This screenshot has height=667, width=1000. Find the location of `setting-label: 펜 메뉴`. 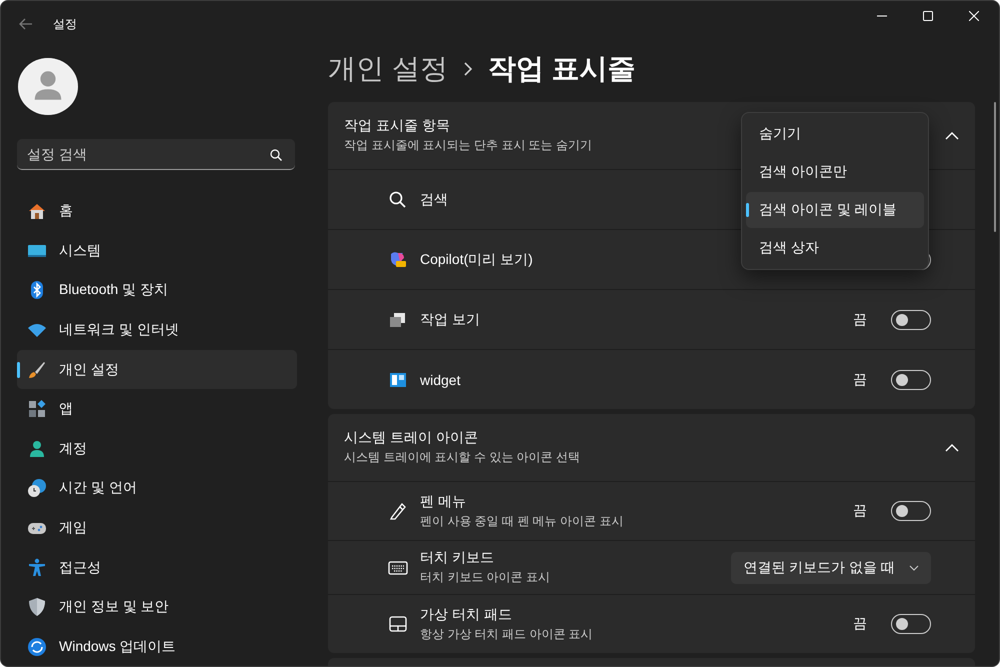

setting-label: 펜 메뉴 is located at coordinates (443, 501).